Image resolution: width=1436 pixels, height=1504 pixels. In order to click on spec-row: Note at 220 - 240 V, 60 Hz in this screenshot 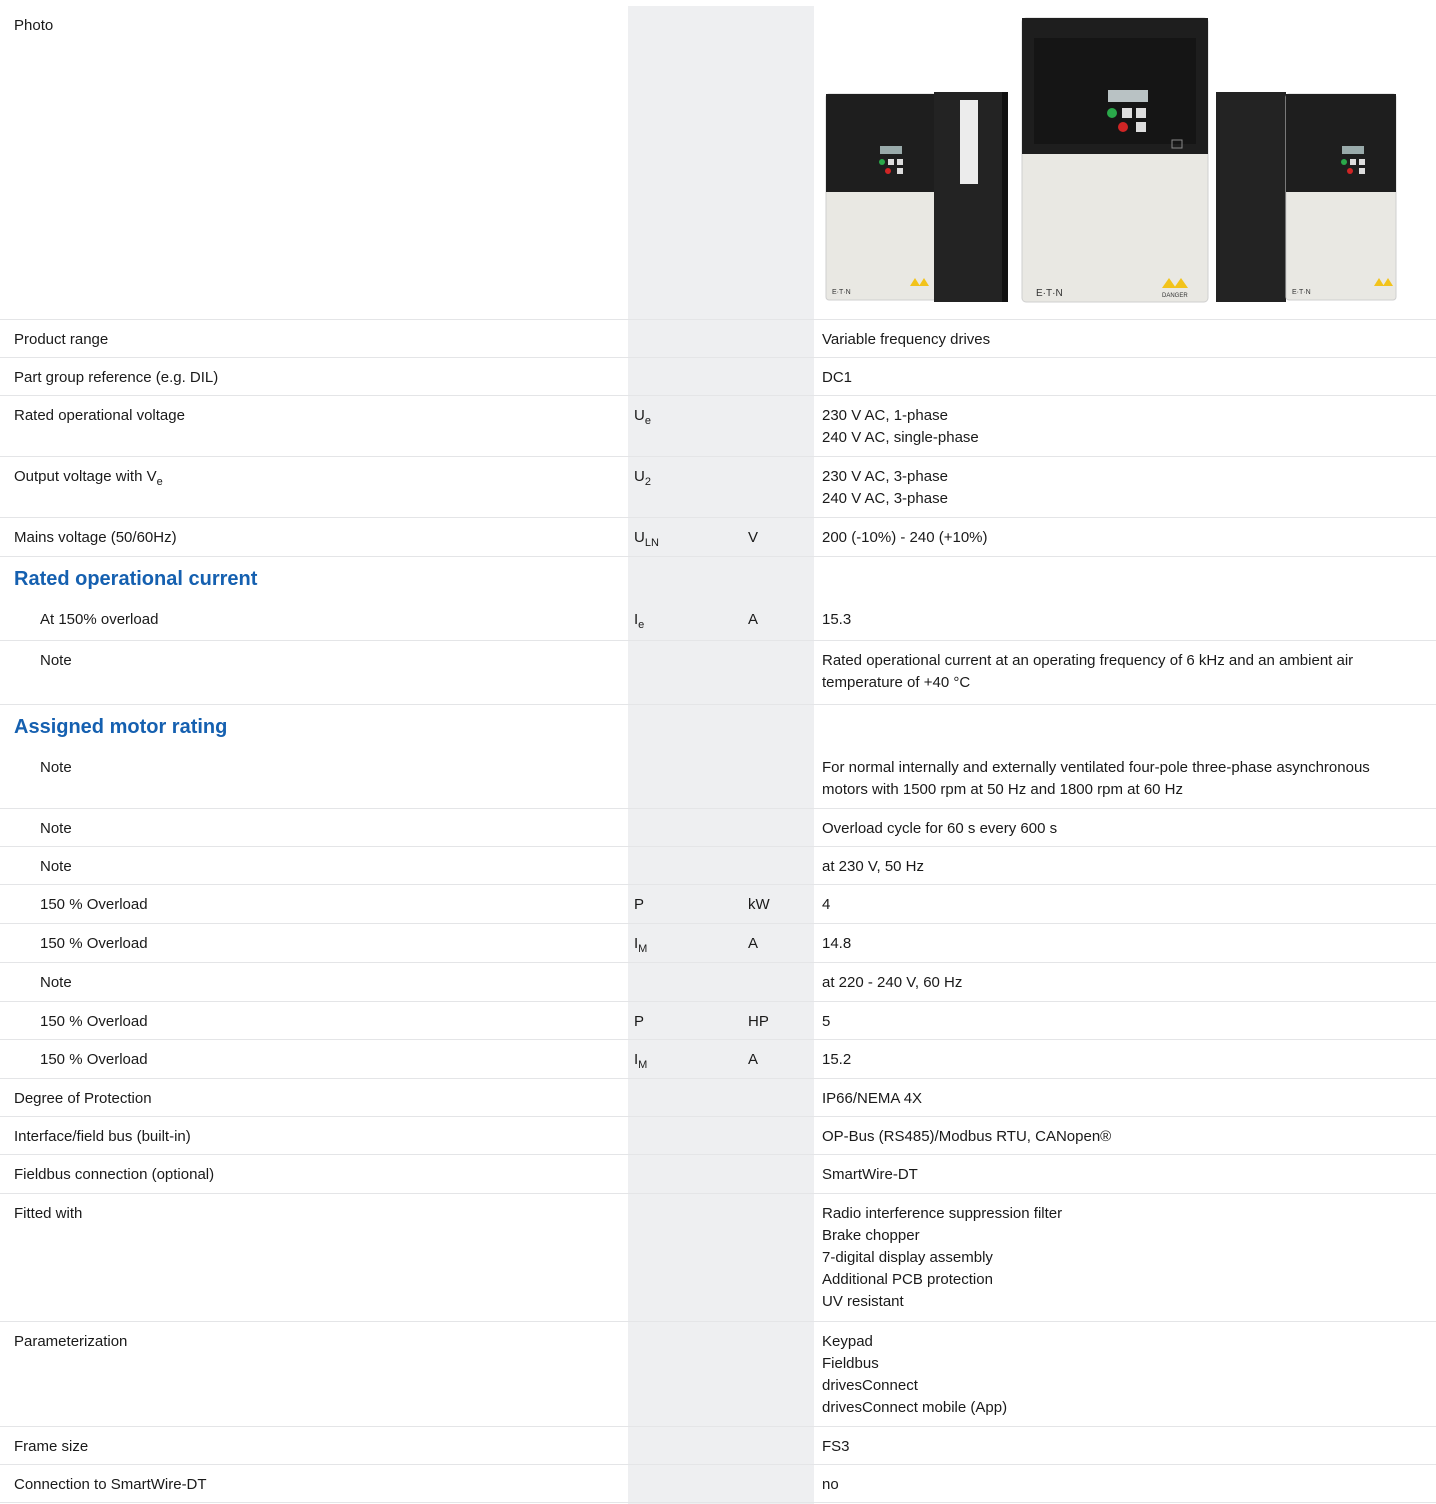, I will do `click(718, 982)`.